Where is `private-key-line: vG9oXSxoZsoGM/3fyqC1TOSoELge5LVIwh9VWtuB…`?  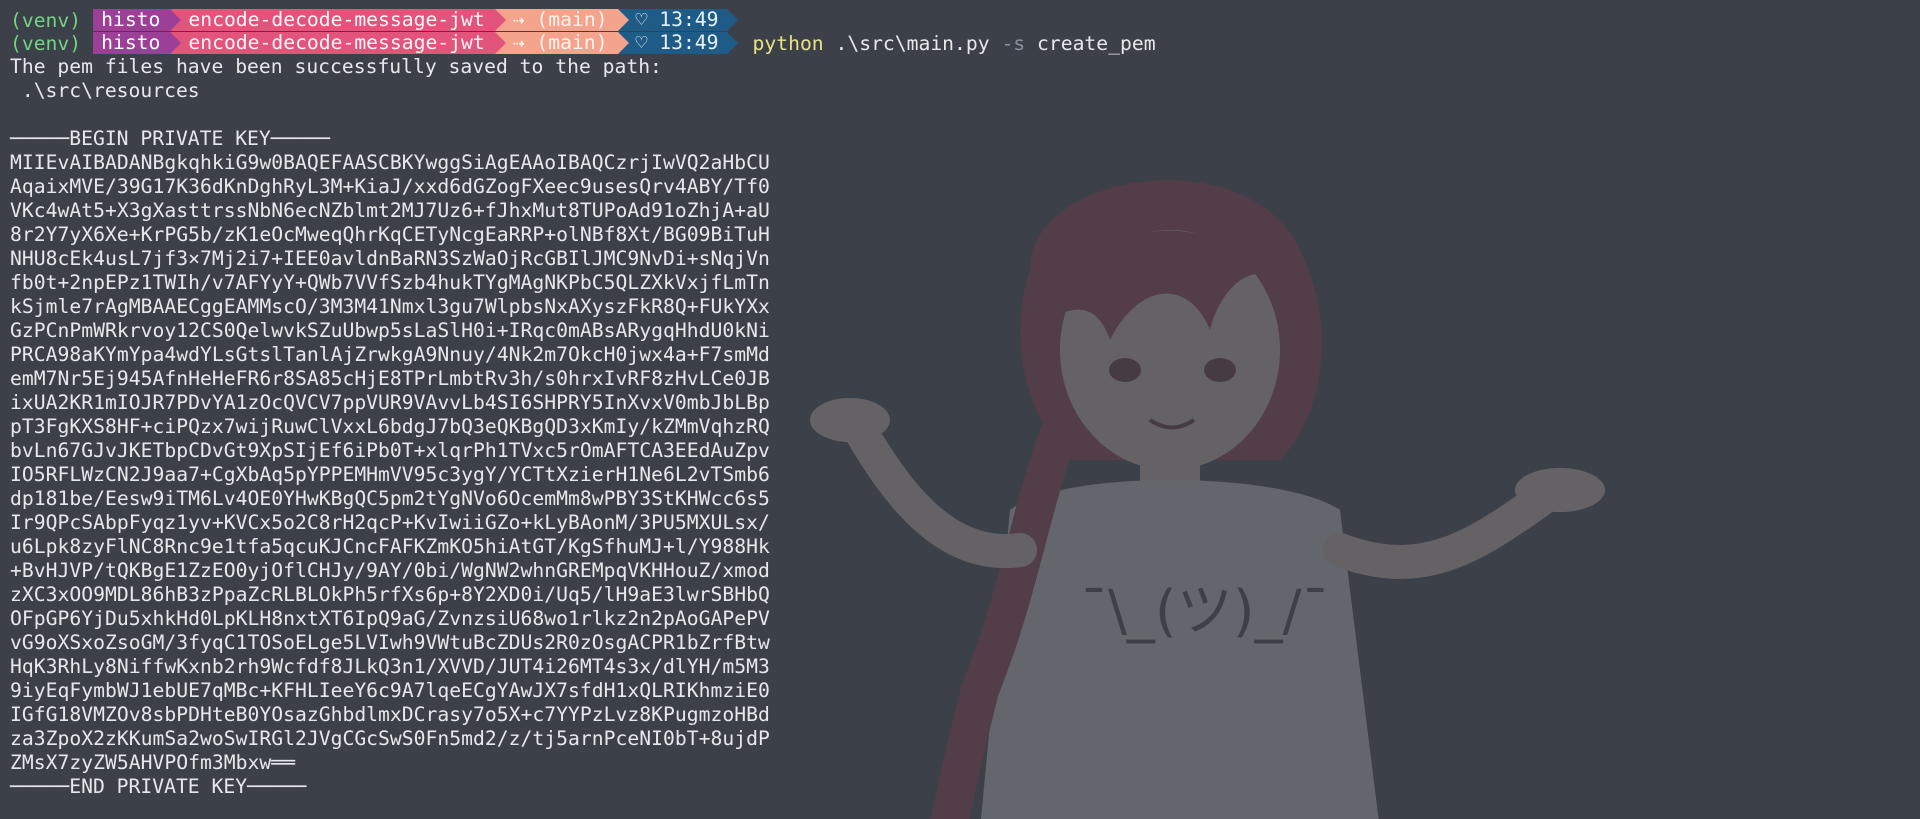
private-key-line: vG9oXSxoZsoGM/3fyqC1TOSoELge5LVIwh9VWtuB… is located at coordinates (390, 642).